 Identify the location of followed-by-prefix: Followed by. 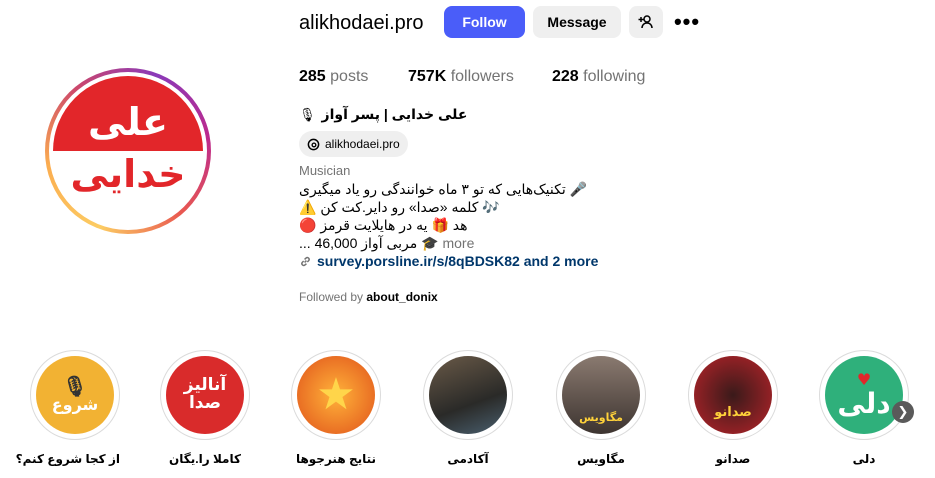
(331, 297).